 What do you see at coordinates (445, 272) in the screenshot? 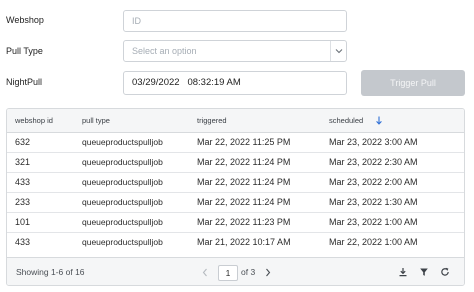
I see `refresh-icon` at bounding box center [445, 272].